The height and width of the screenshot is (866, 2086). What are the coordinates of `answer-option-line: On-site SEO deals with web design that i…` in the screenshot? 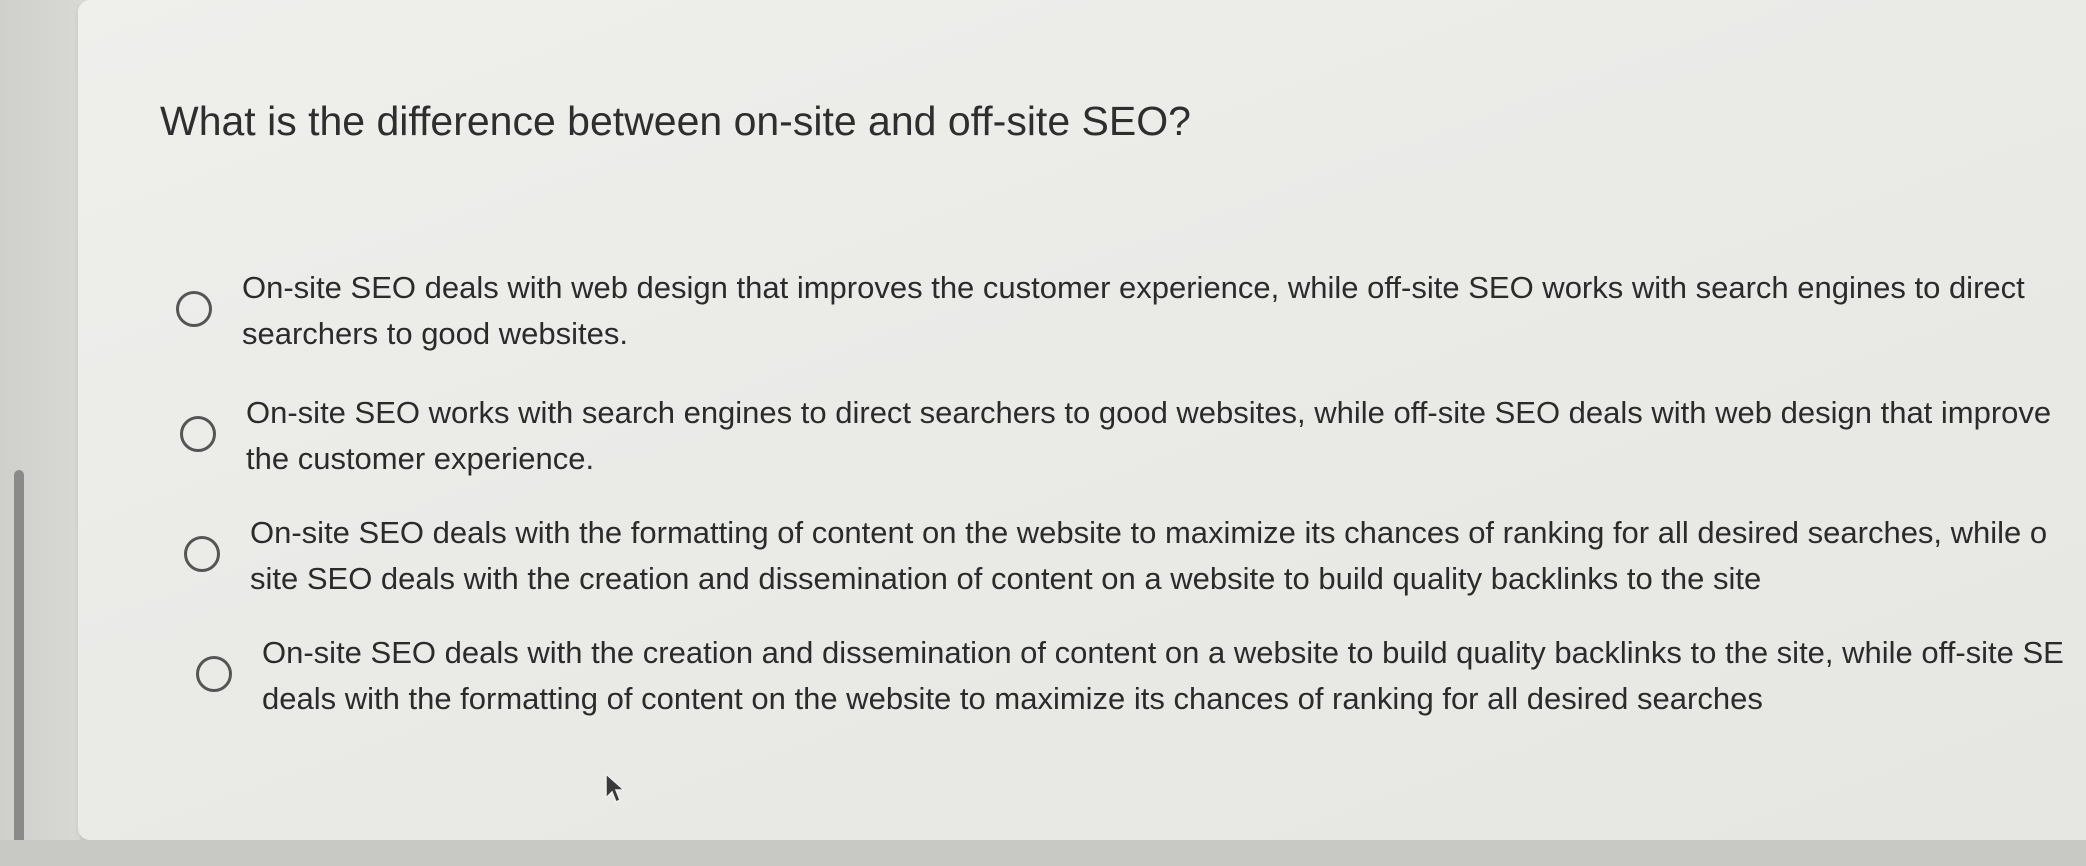 It's located at (1133, 287).